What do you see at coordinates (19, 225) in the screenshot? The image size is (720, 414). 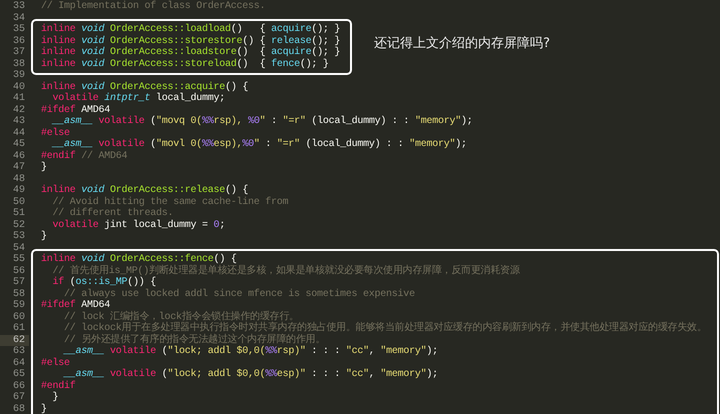 I see `line-number: 52` at bounding box center [19, 225].